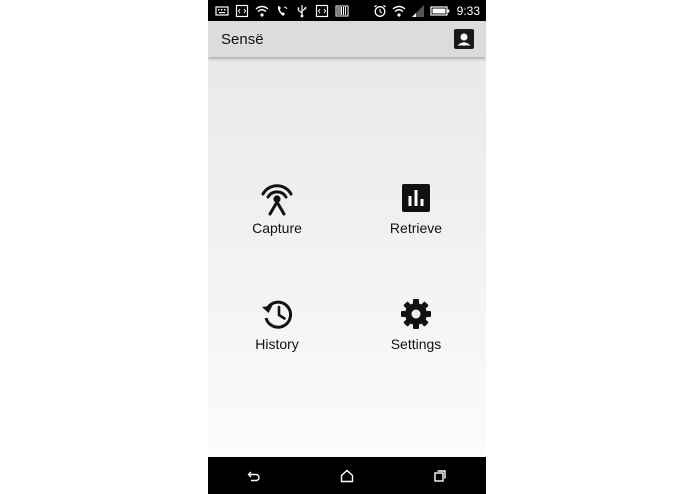  I want to click on battery-icon, so click(440, 11).